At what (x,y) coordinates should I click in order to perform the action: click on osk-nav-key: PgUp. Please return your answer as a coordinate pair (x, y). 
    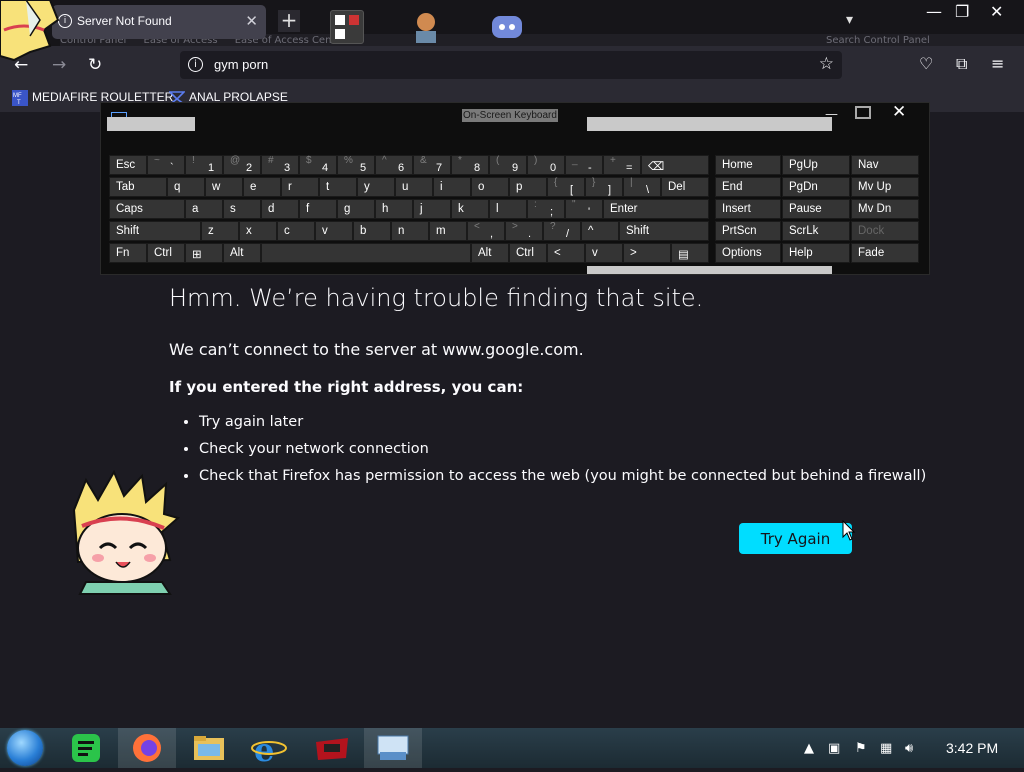
    Looking at the image, I should click on (816, 165).